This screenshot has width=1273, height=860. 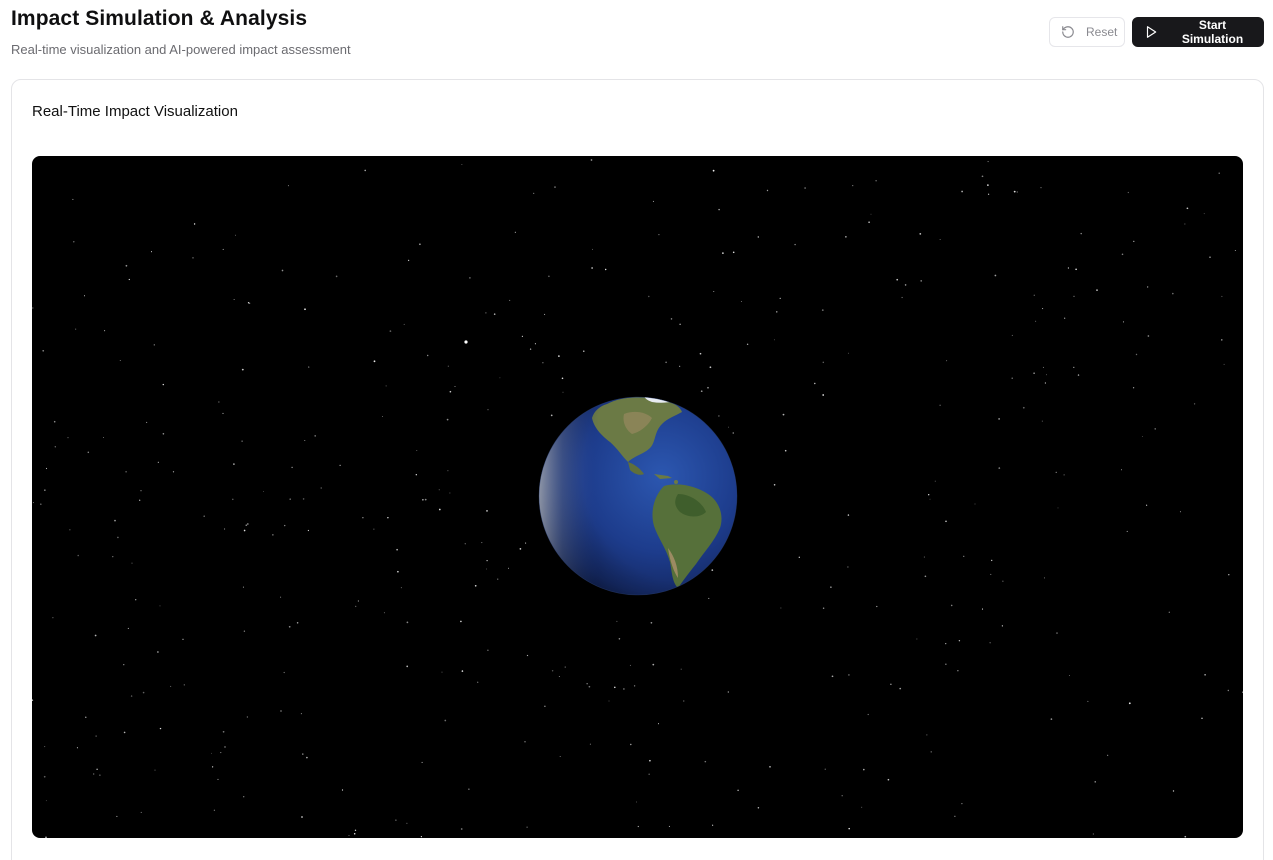 What do you see at coordinates (1198, 32) in the screenshot?
I see `start-simulation-button: Start Simulation` at bounding box center [1198, 32].